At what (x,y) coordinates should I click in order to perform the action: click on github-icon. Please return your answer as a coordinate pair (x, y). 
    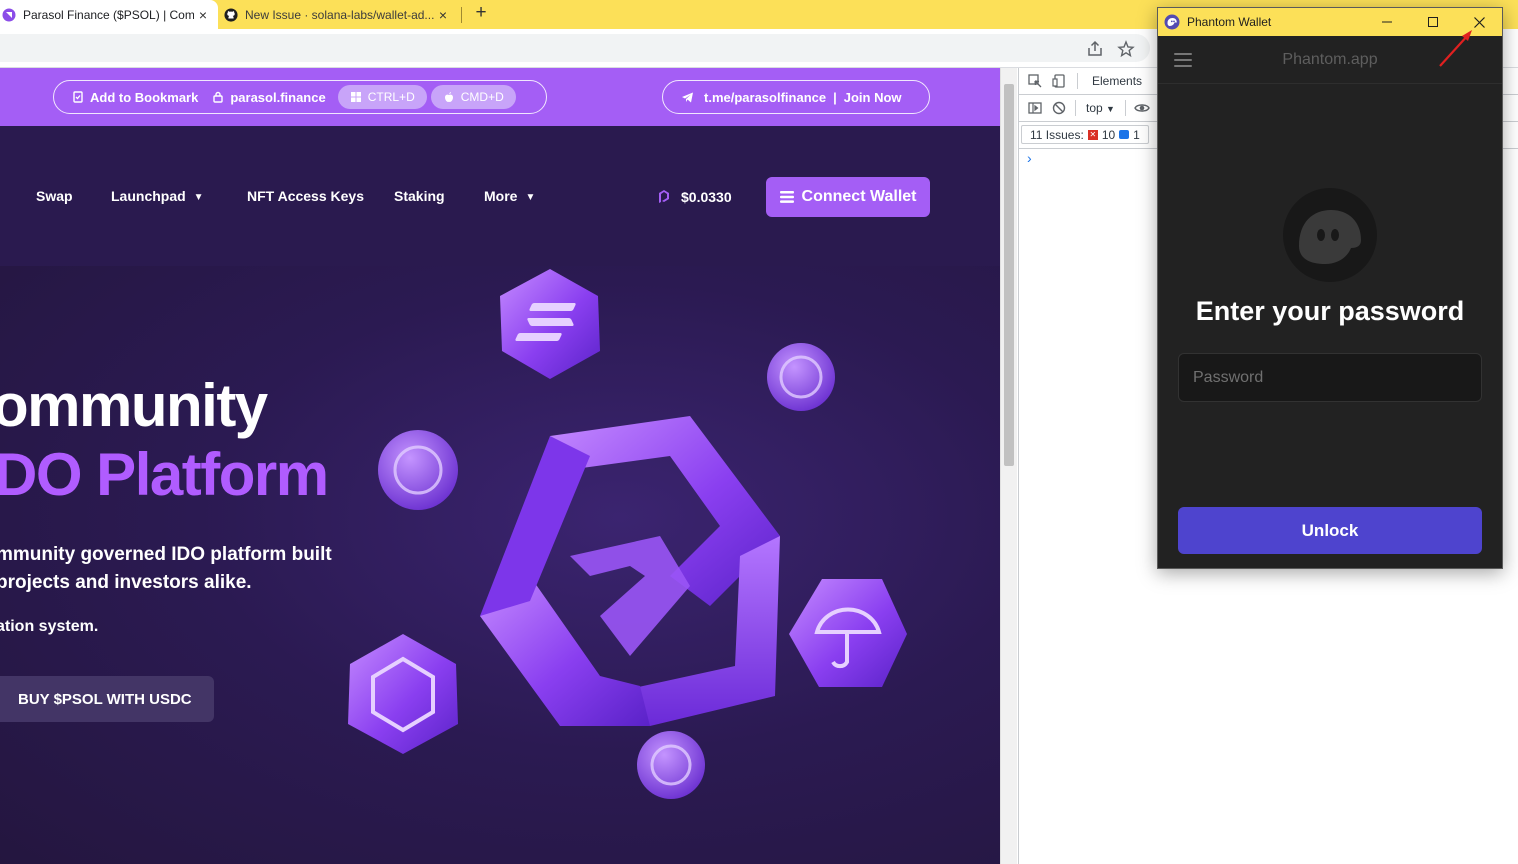
    Looking at the image, I should click on (231, 14).